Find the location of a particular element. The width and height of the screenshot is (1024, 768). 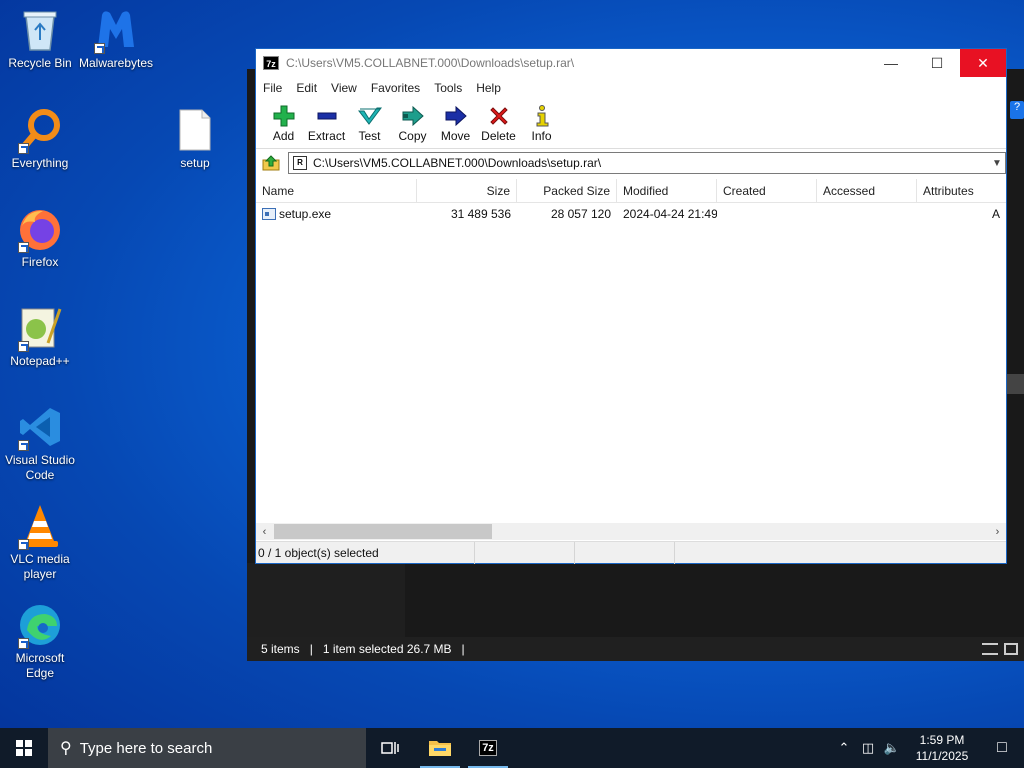

taskbar-search-box: ⚲ Type here to search is located at coordinates (207, 748).